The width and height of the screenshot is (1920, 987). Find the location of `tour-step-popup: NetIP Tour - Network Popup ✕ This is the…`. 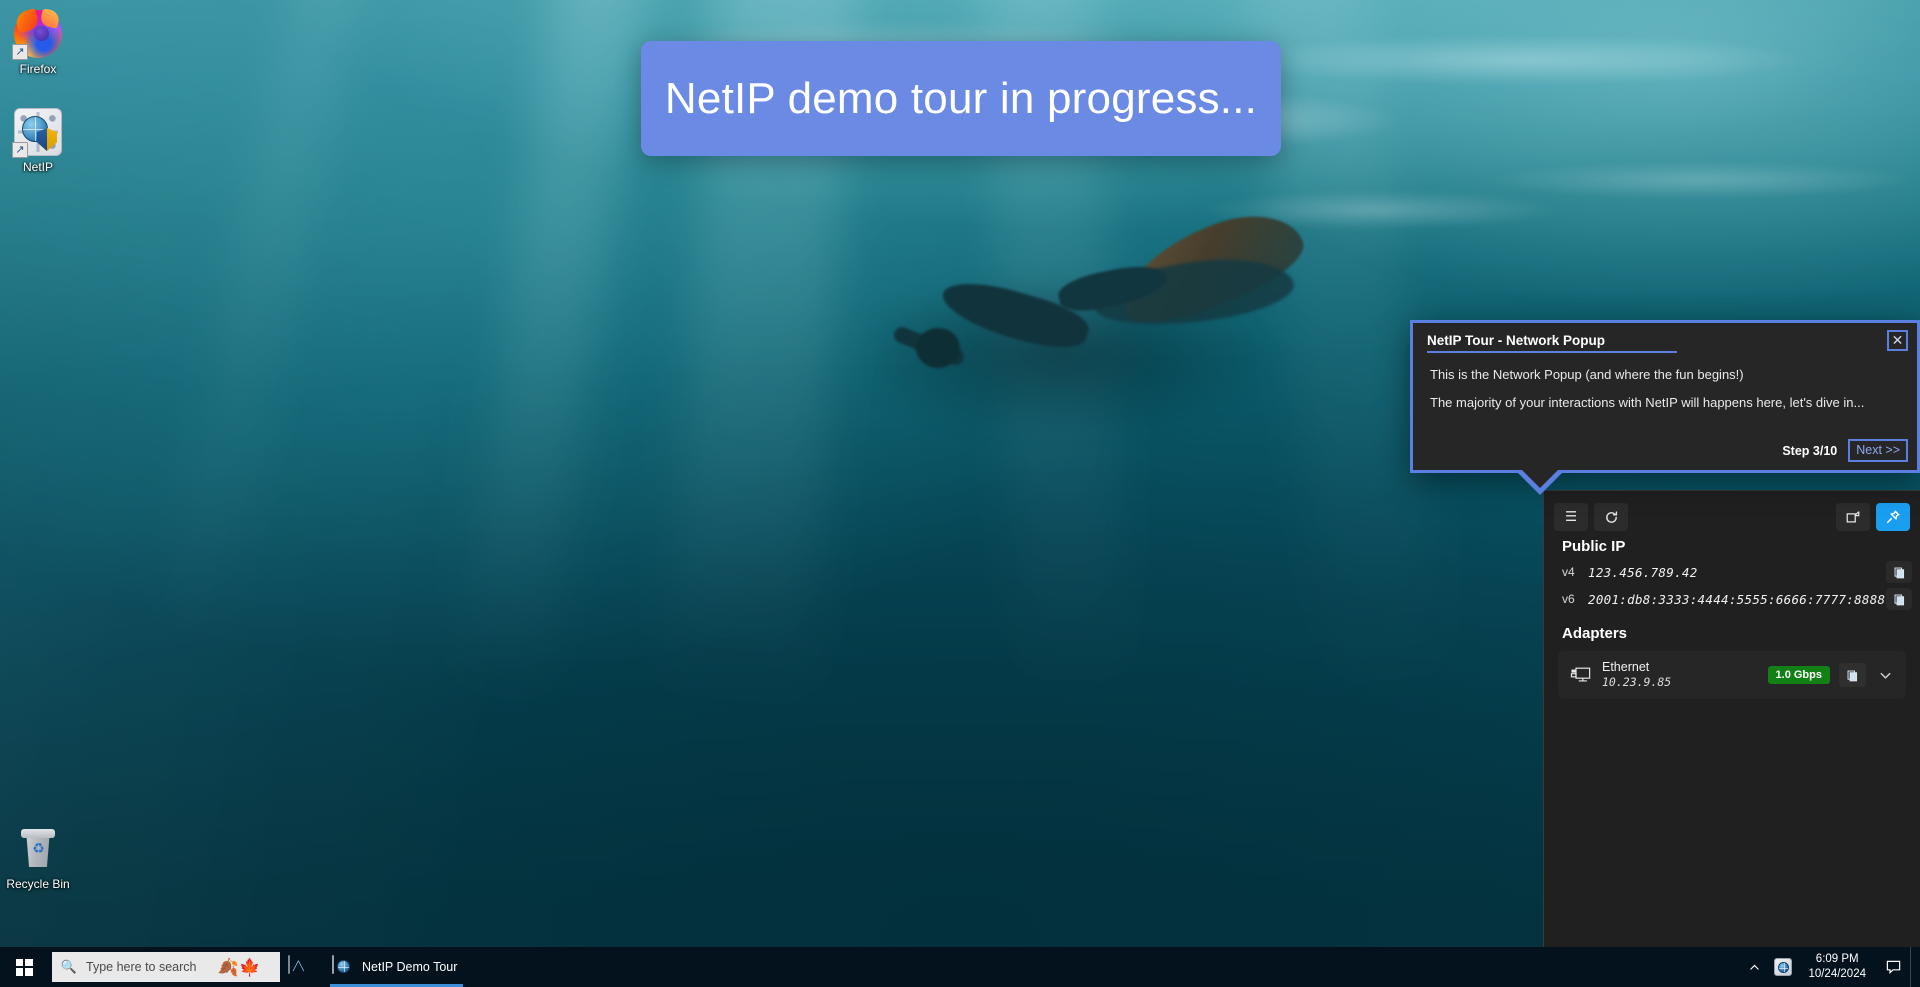

tour-step-popup: NetIP Tour - Network Popup ✕ This is the… is located at coordinates (1665, 407).